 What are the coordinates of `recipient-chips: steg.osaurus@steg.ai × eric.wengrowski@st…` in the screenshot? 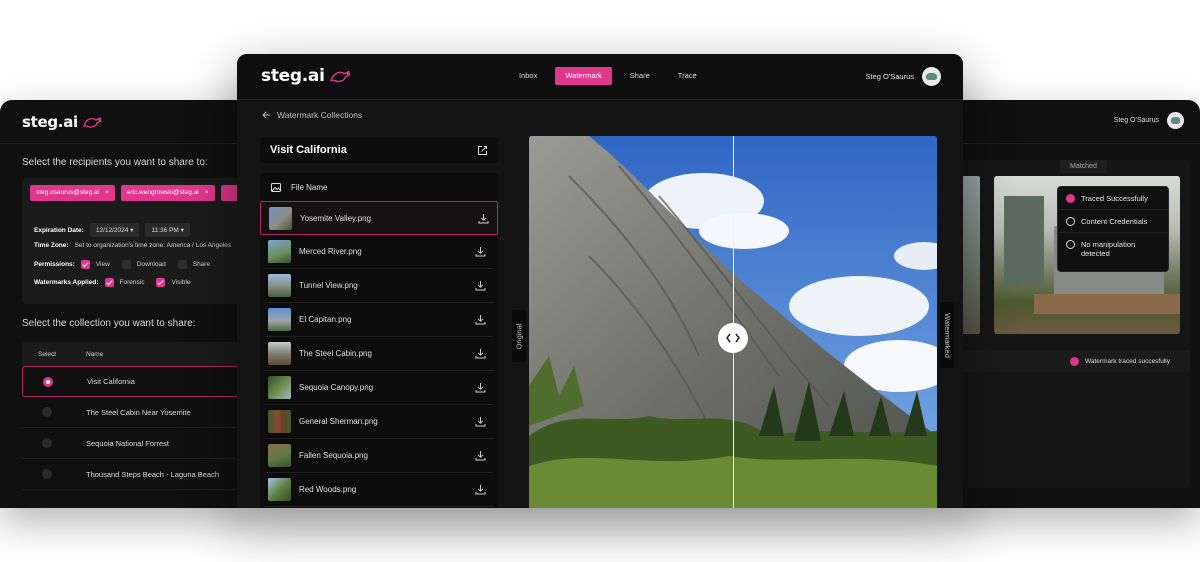 It's located at (137, 193).